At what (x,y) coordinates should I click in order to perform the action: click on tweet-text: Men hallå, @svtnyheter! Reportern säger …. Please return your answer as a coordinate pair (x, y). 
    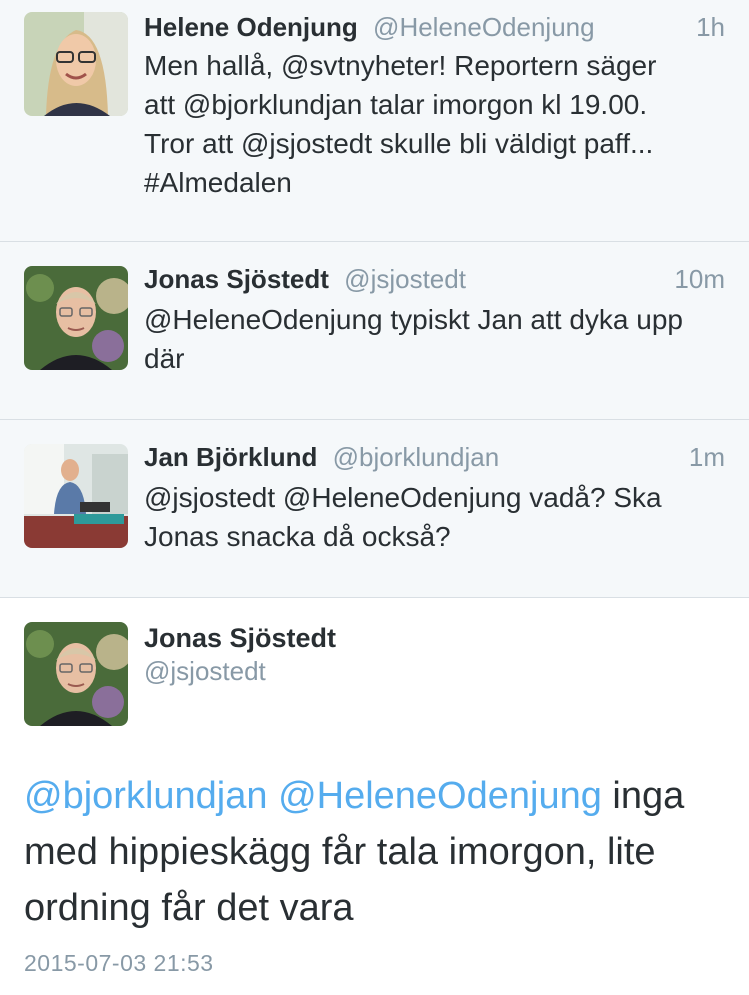
    Looking at the image, I should click on (400, 124).